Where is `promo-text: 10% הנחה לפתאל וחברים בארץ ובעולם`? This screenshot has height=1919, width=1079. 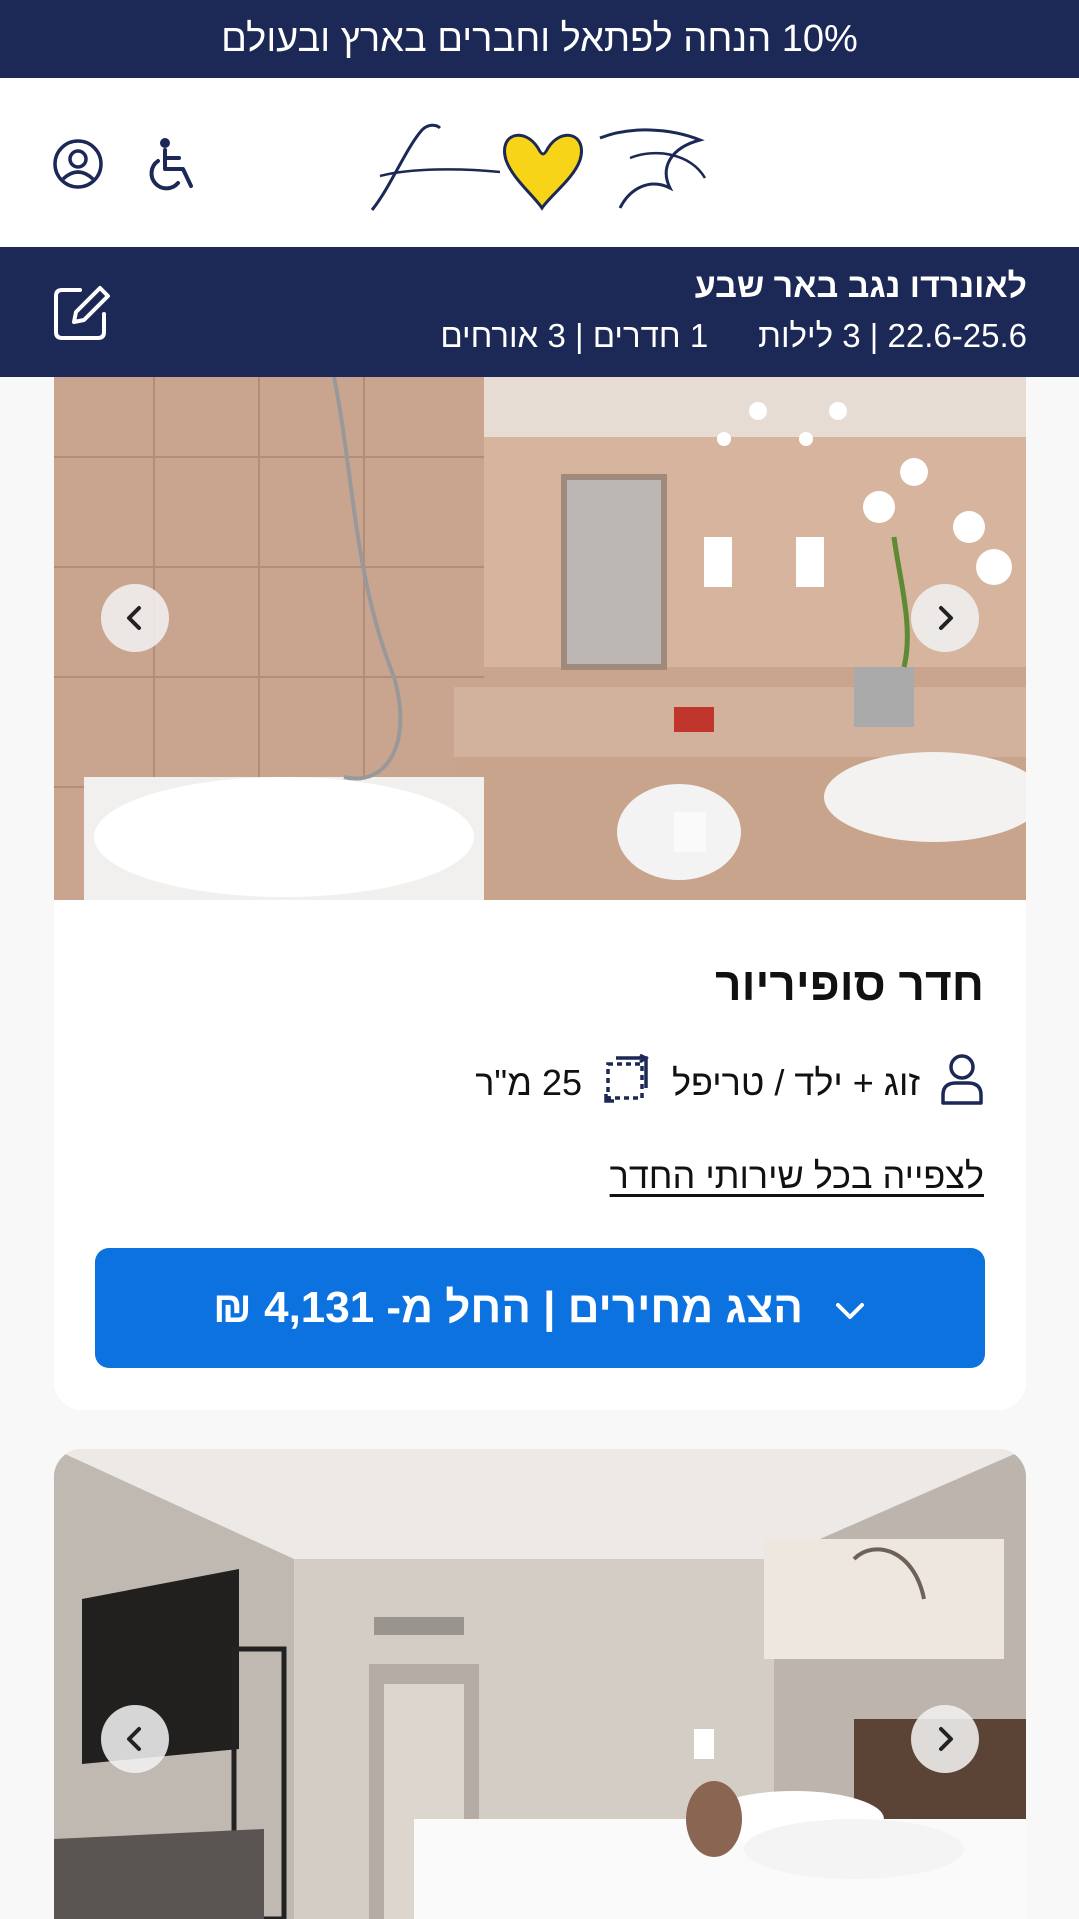
promo-text: 10% הנחה לפתאל וחברים בארץ ובעולם is located at coordinates (539, 38).